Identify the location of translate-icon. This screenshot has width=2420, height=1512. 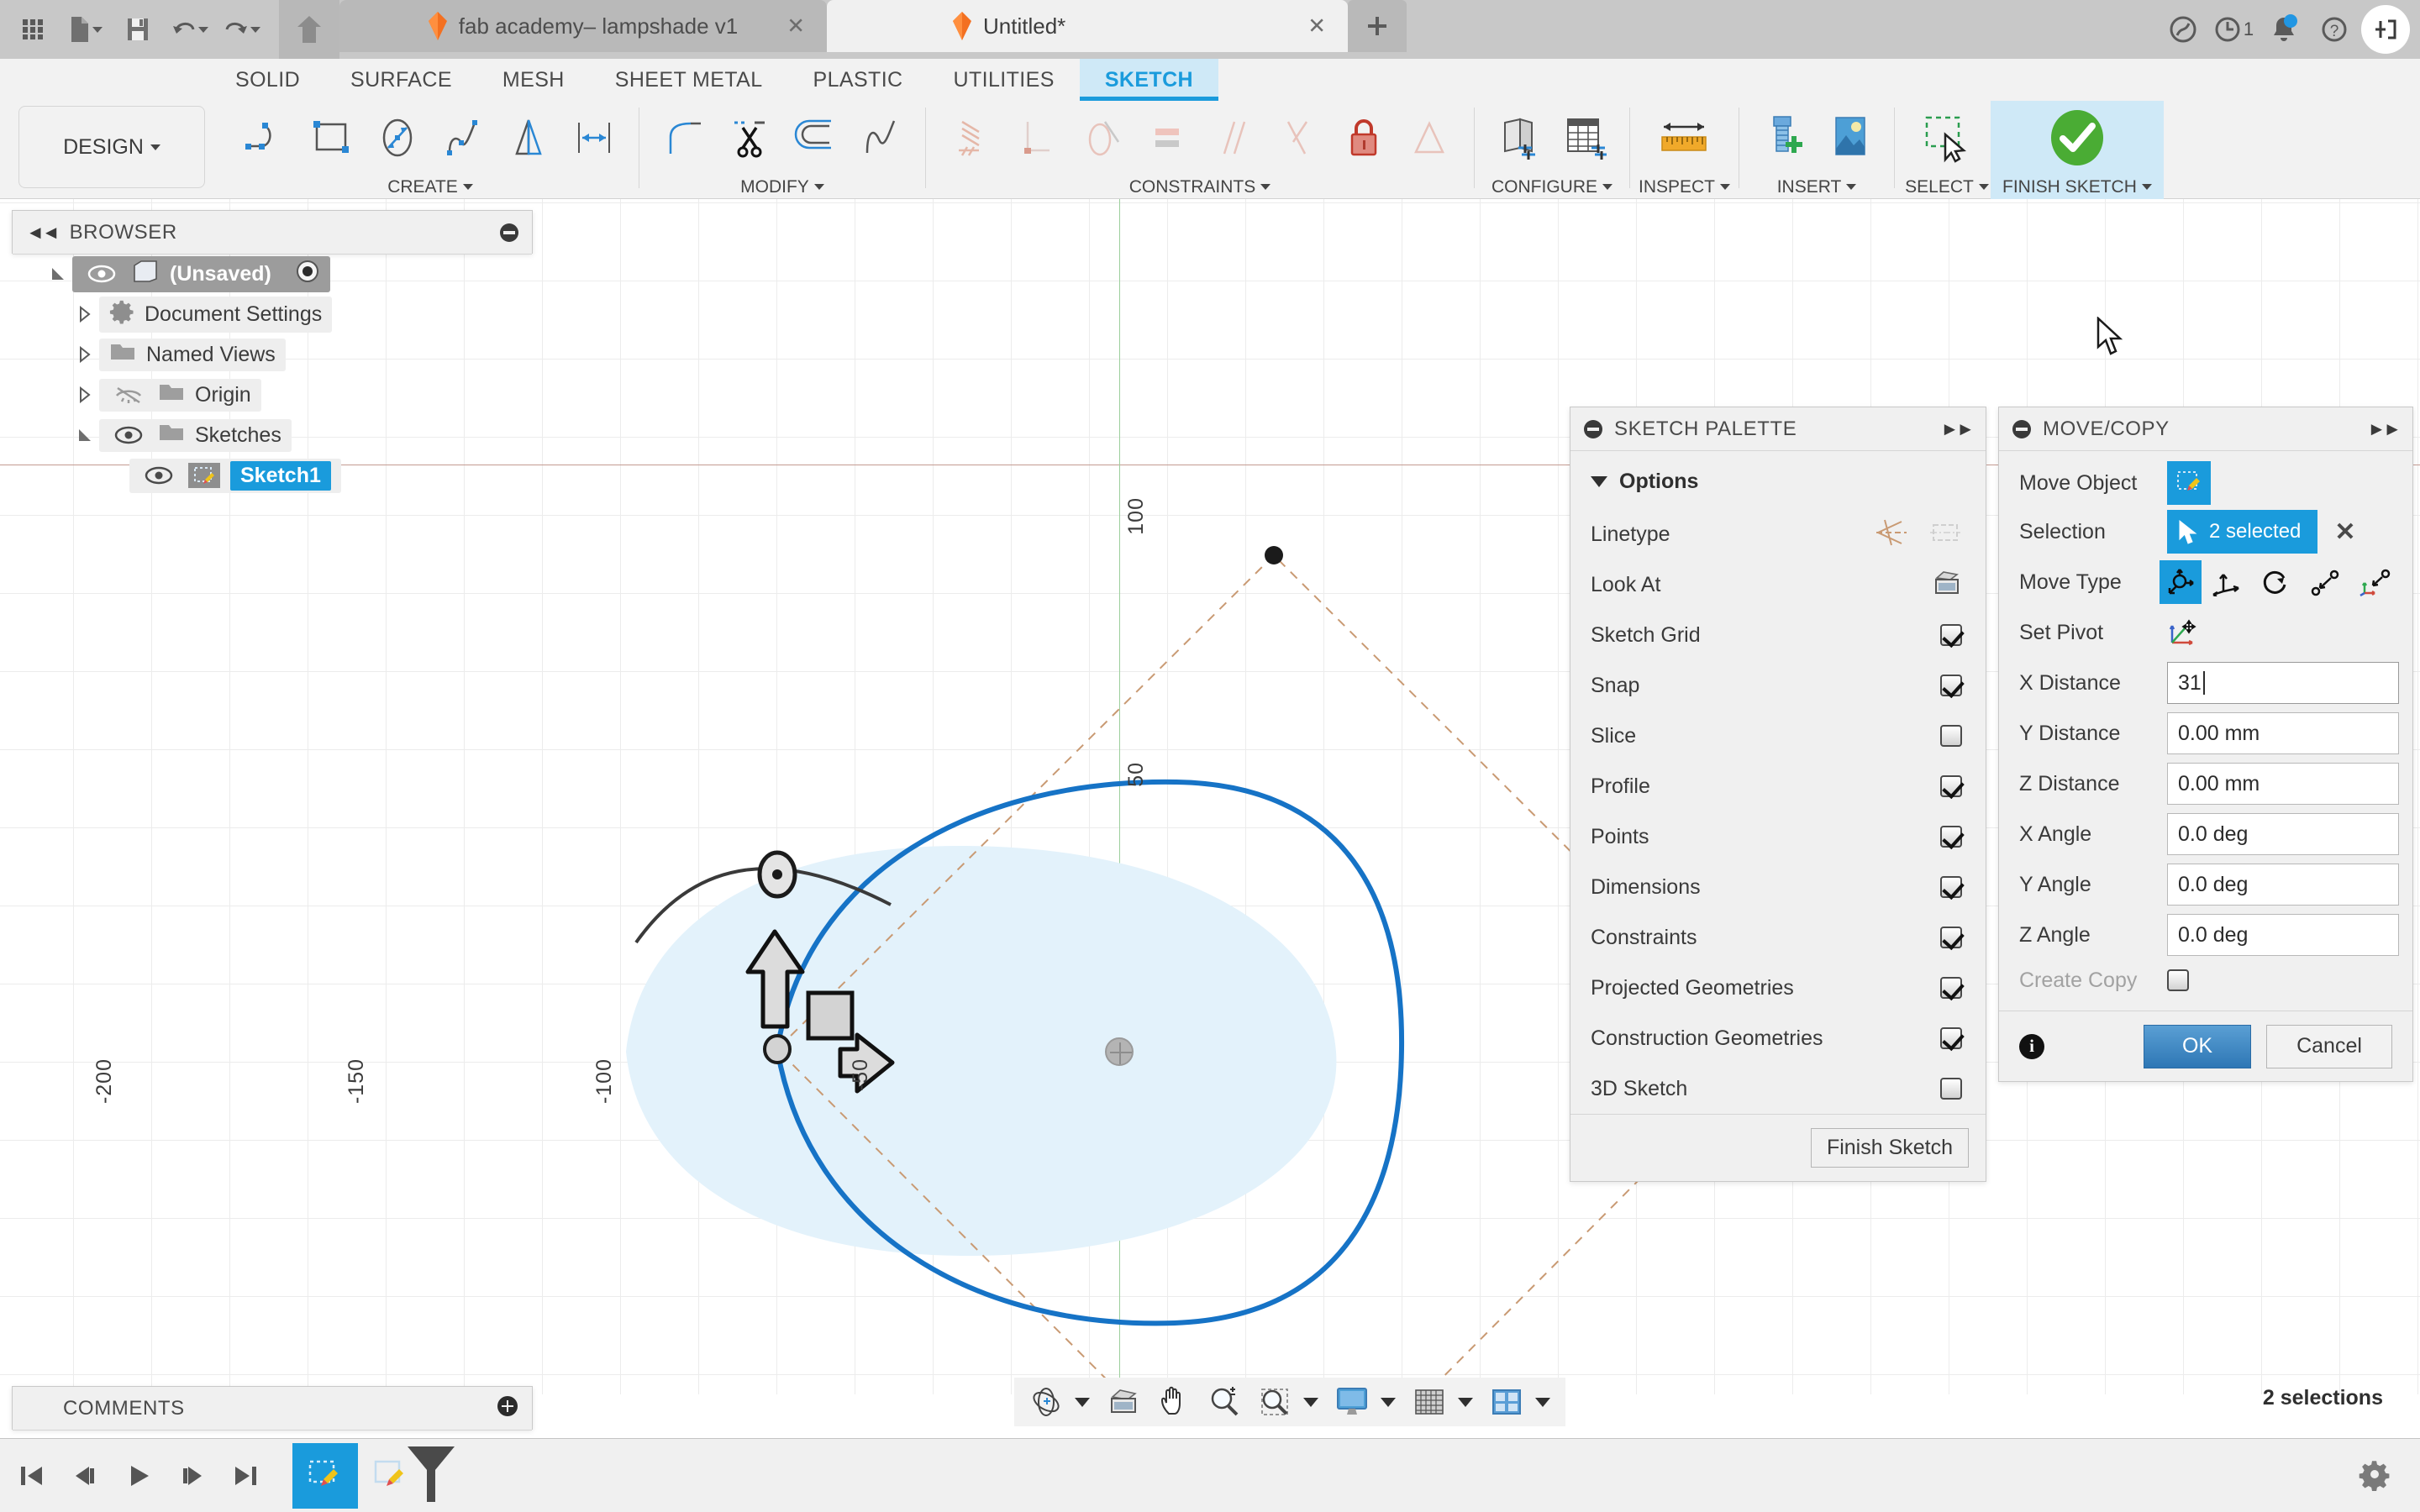
(2226, 582).